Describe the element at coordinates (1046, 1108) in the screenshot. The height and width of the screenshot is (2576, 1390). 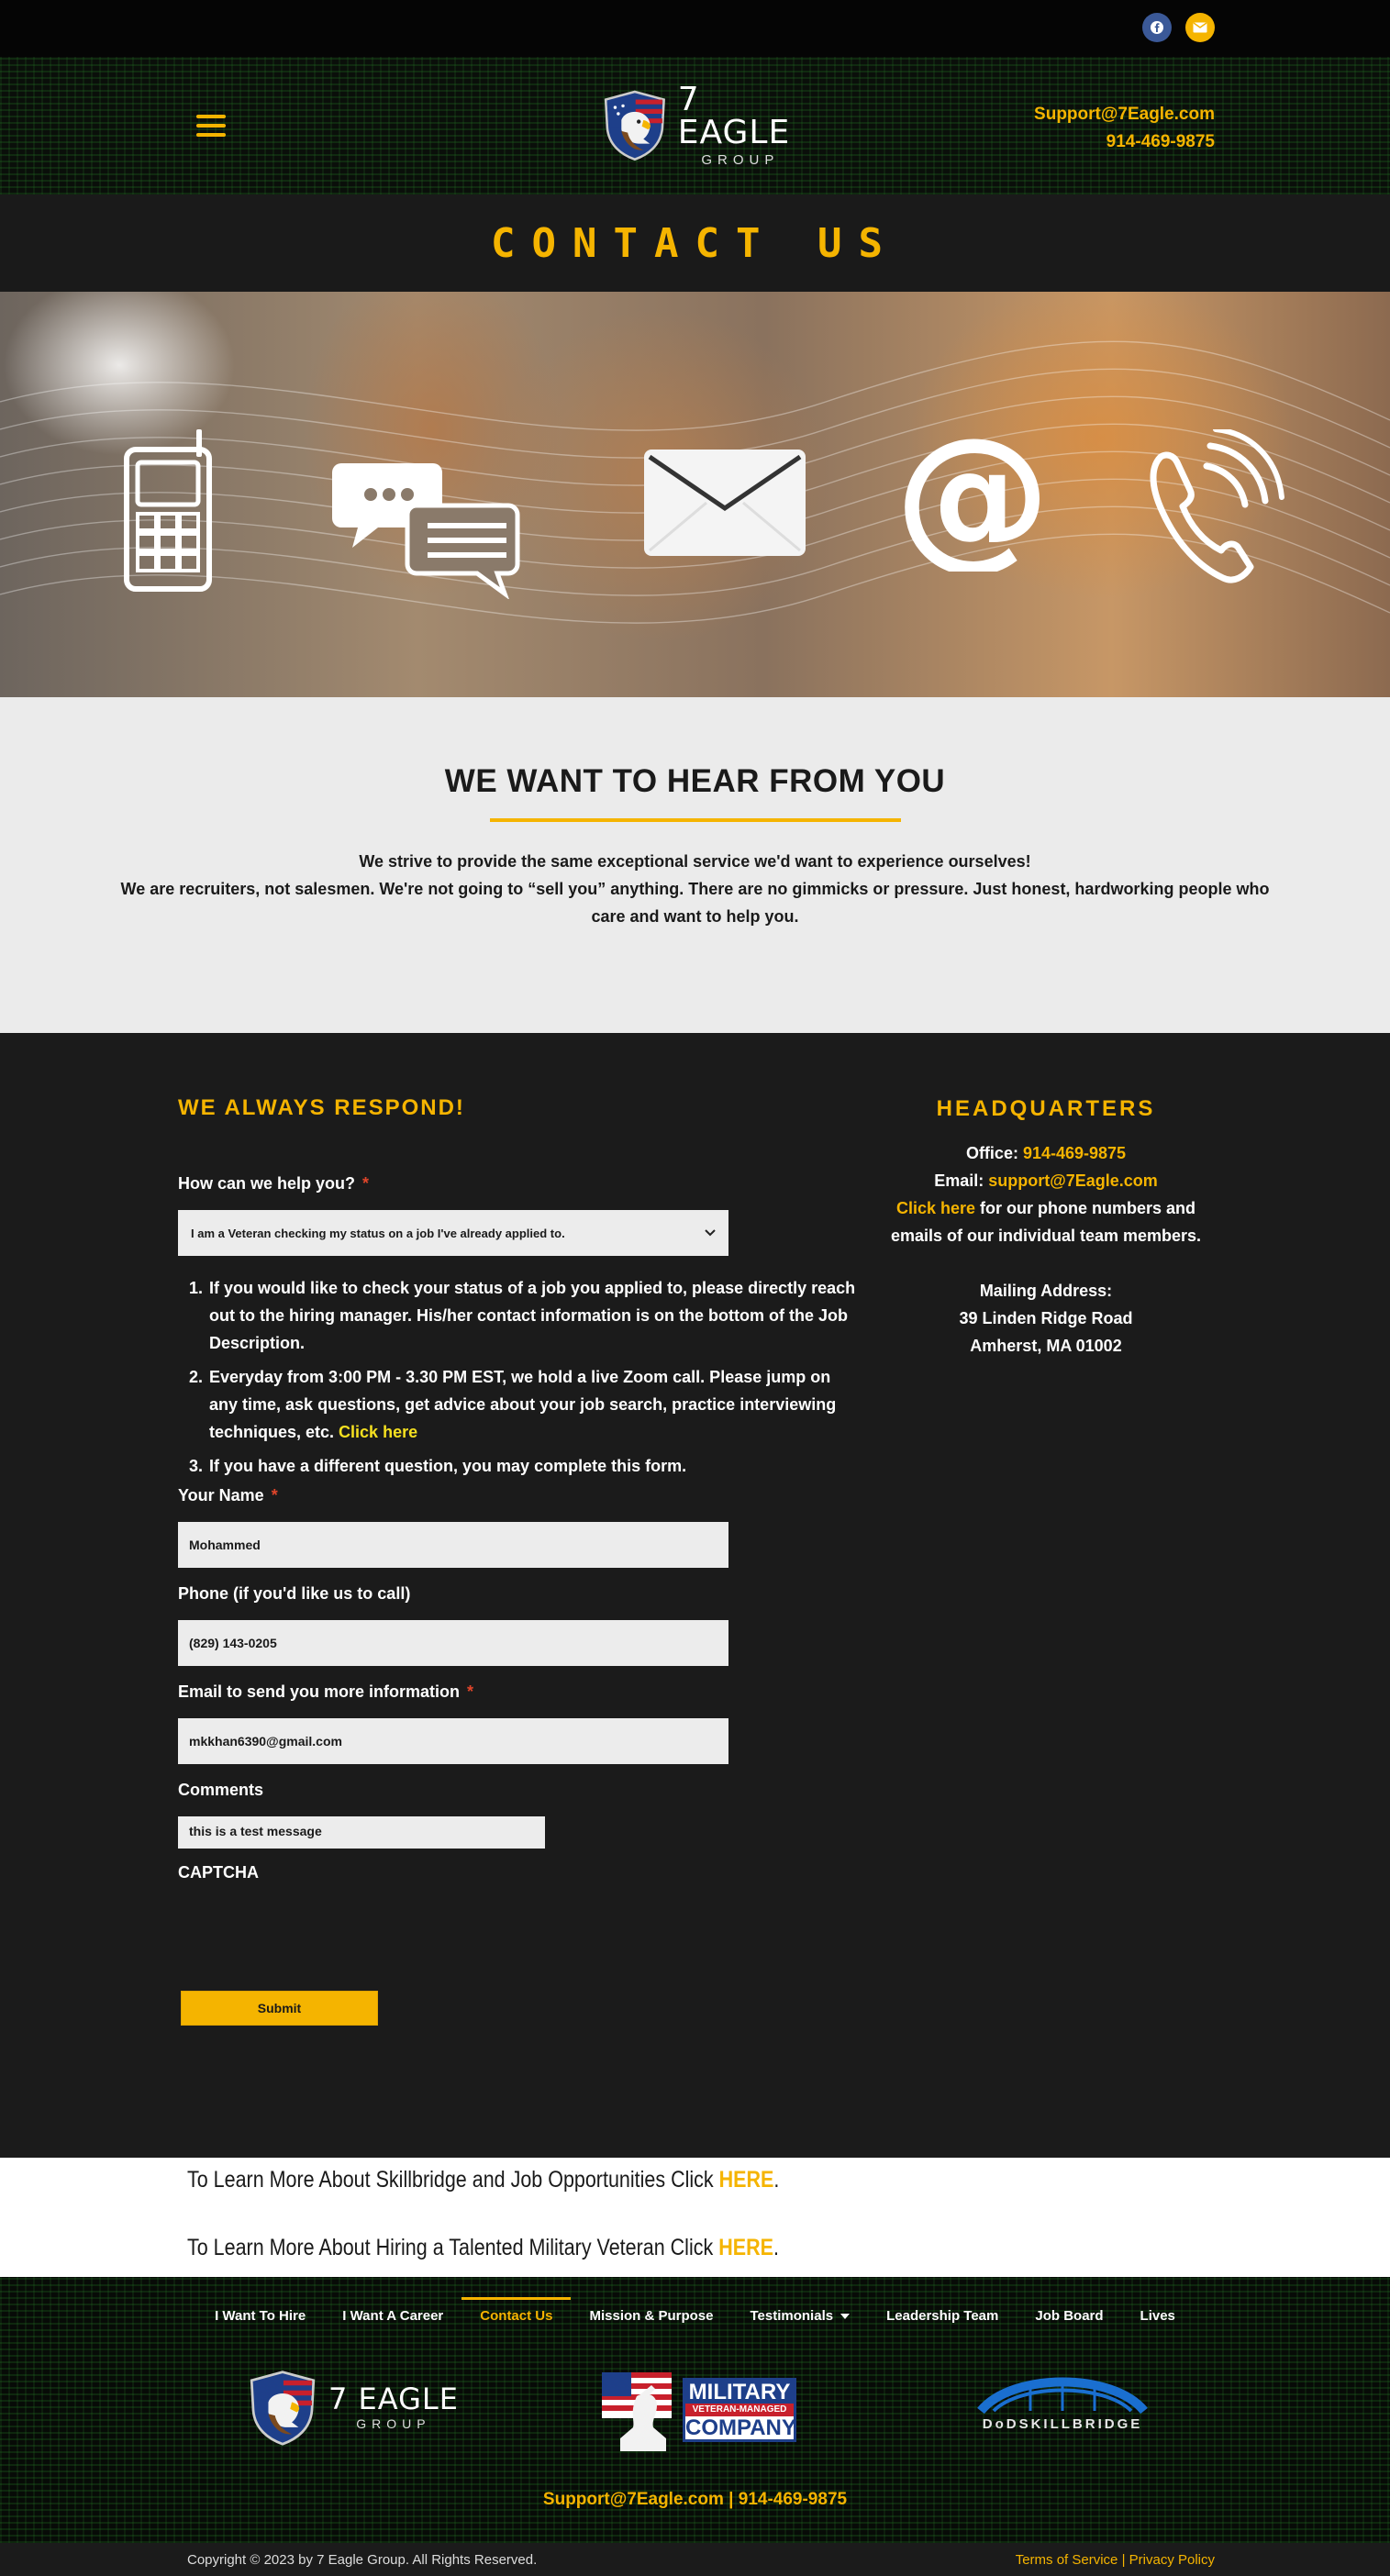
I see `headquarters-title: HEADQUARTERS` at that location.